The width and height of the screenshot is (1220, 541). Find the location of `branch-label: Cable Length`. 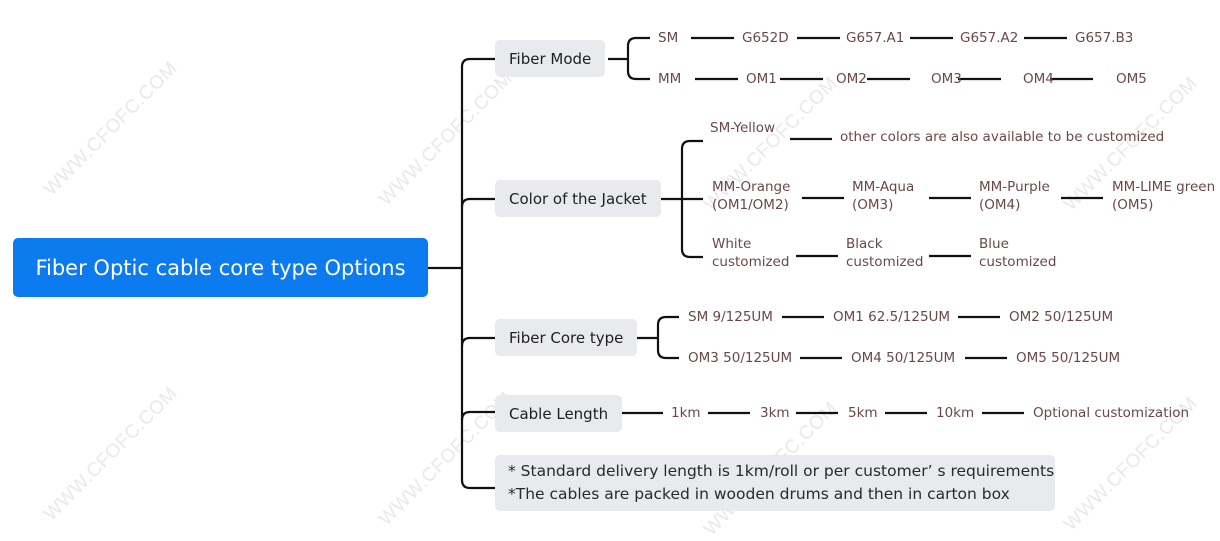

branch-label: Cable Length is located at coordinates (559, 413).